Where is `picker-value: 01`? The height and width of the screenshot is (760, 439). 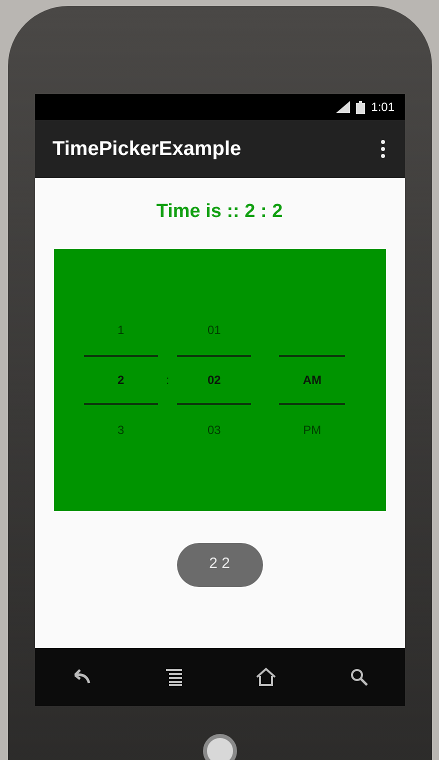 picker-value: 01 is located at coordinates (214, 329).